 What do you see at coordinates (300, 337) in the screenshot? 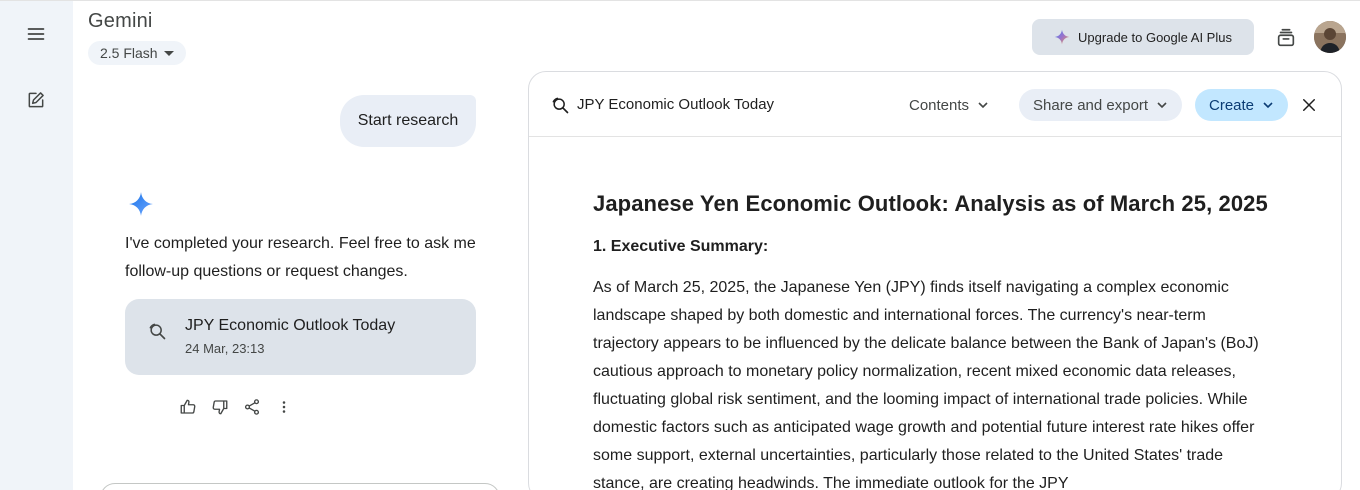
I see `research-card: JPY Economic Outlook Today 24 Mar, 23:13` at bounding box center [300, 337].